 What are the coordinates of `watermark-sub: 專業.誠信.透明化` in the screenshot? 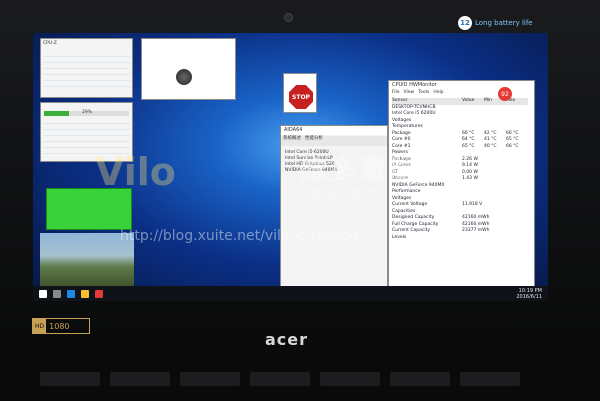 It's located at (342, 193).